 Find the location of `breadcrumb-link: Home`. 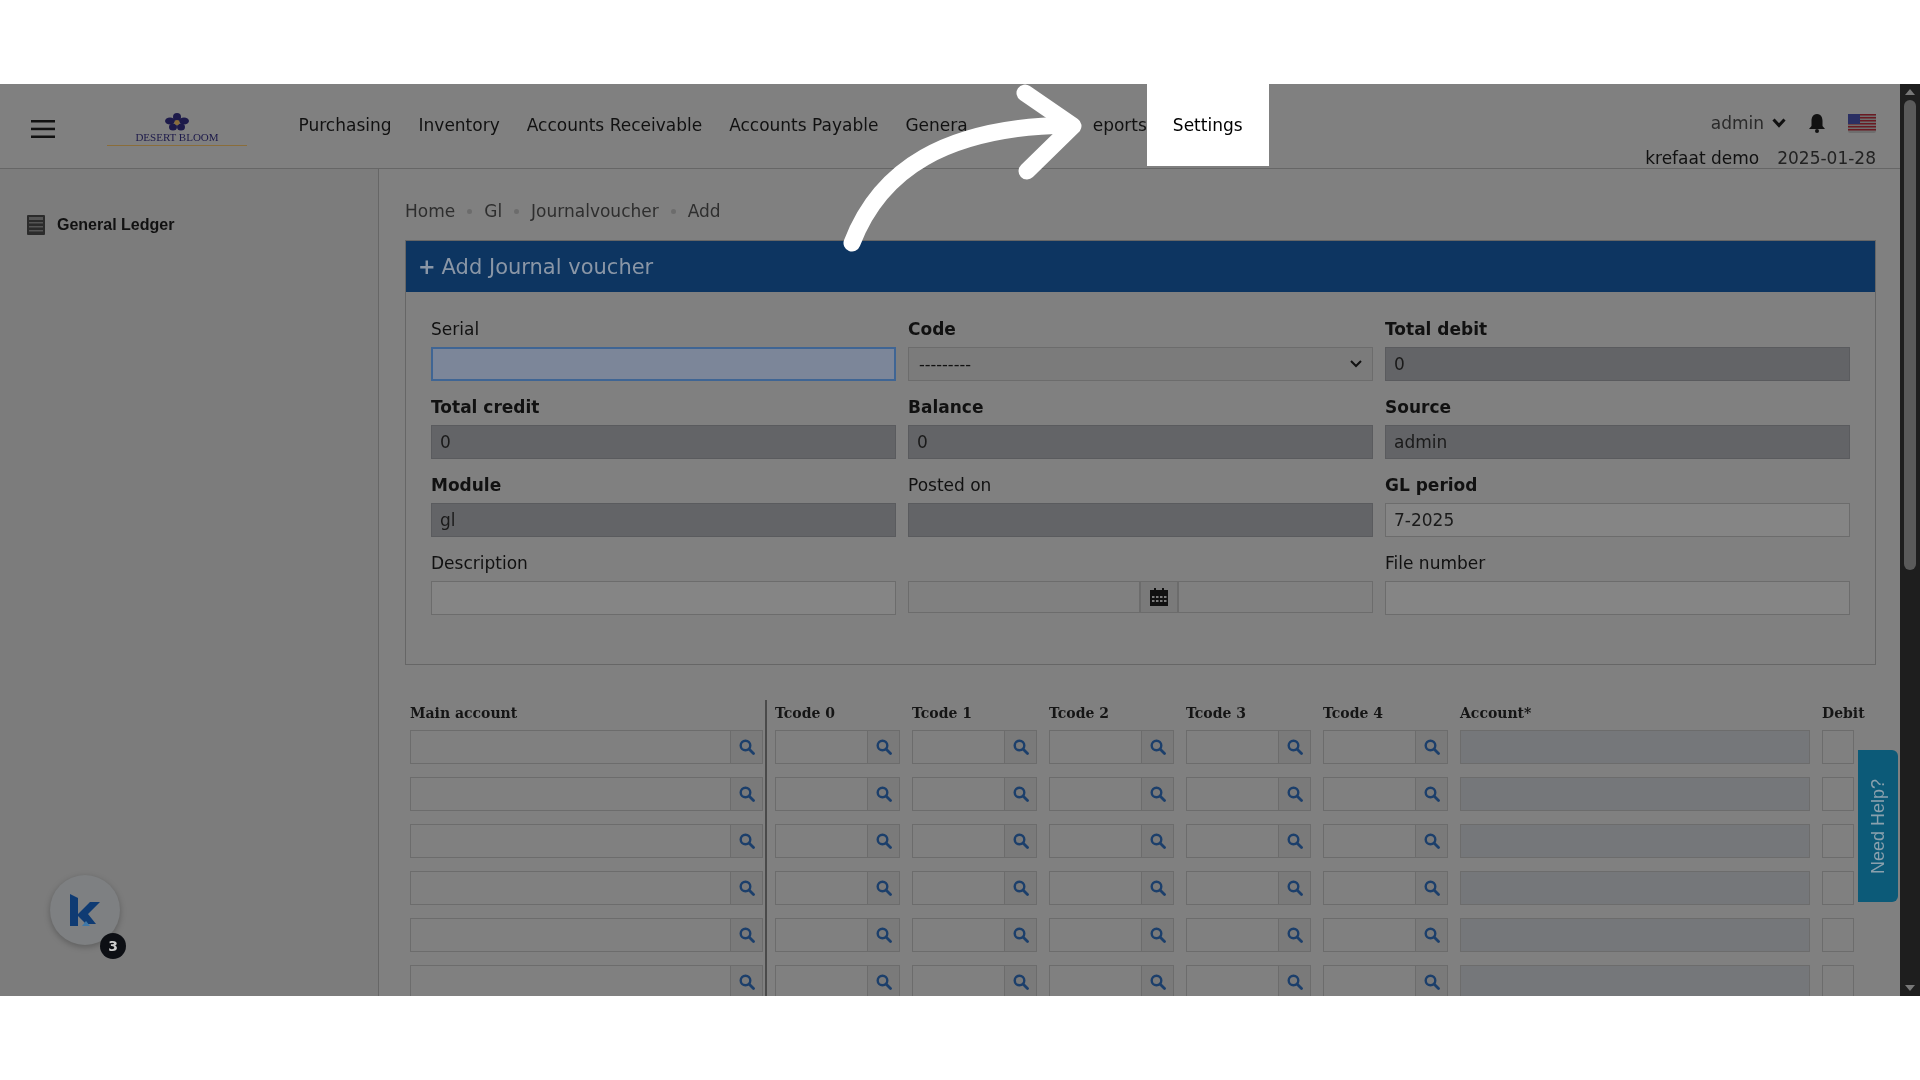

breadcrumb-link: Home is located at coordinates (430, 211).